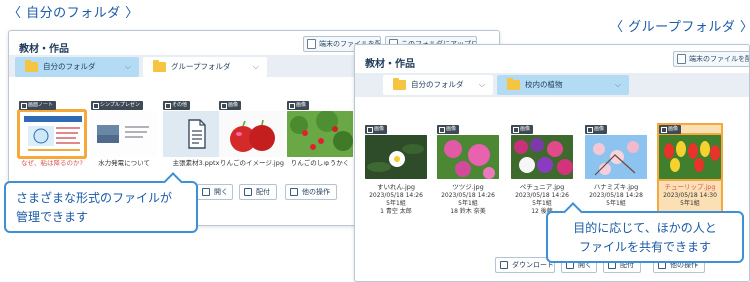  What do you see at coordinates (616, 187) in the screenshot?
I see `file-name: ハナミズキ.jpg` at bounding box center [616, 187].